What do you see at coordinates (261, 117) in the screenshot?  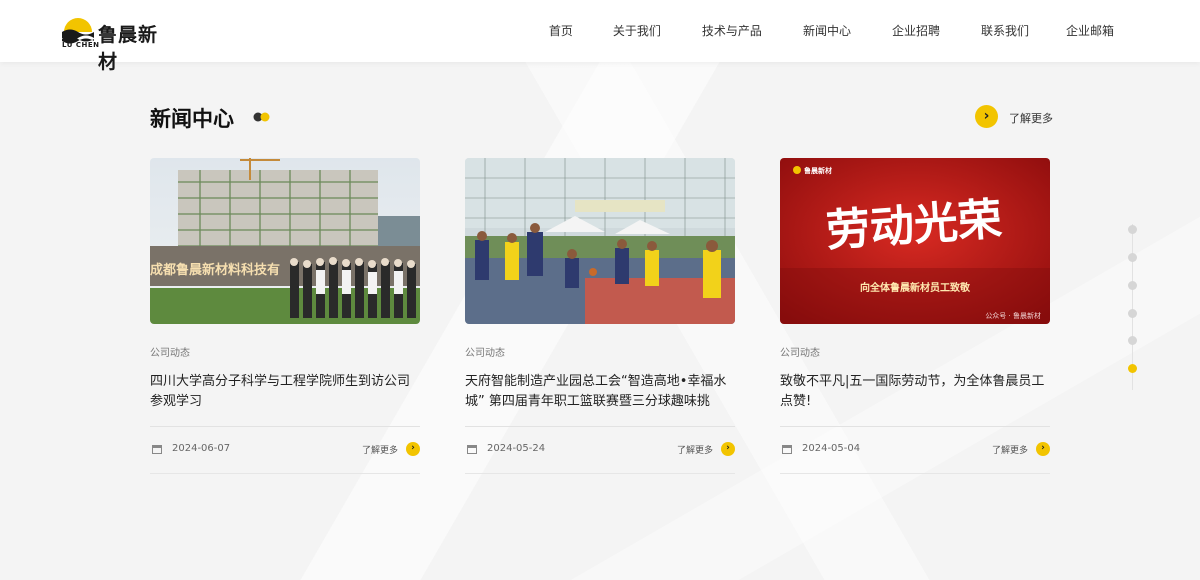 I see `title-dots-icon` at bounding box center [261, 117].